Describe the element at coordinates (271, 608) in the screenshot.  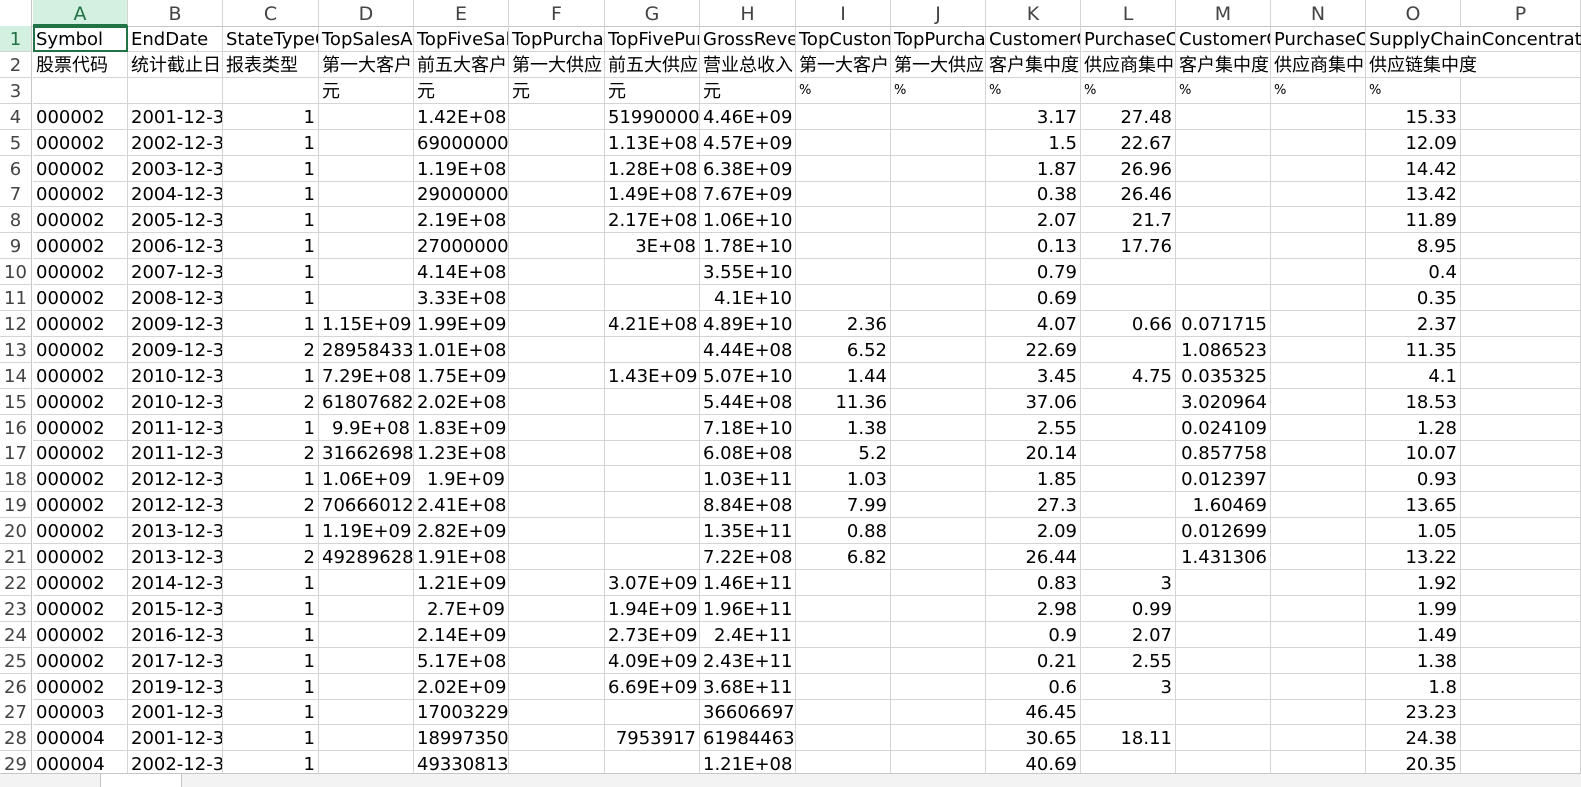
I see `cell-c23: 1` at that location.